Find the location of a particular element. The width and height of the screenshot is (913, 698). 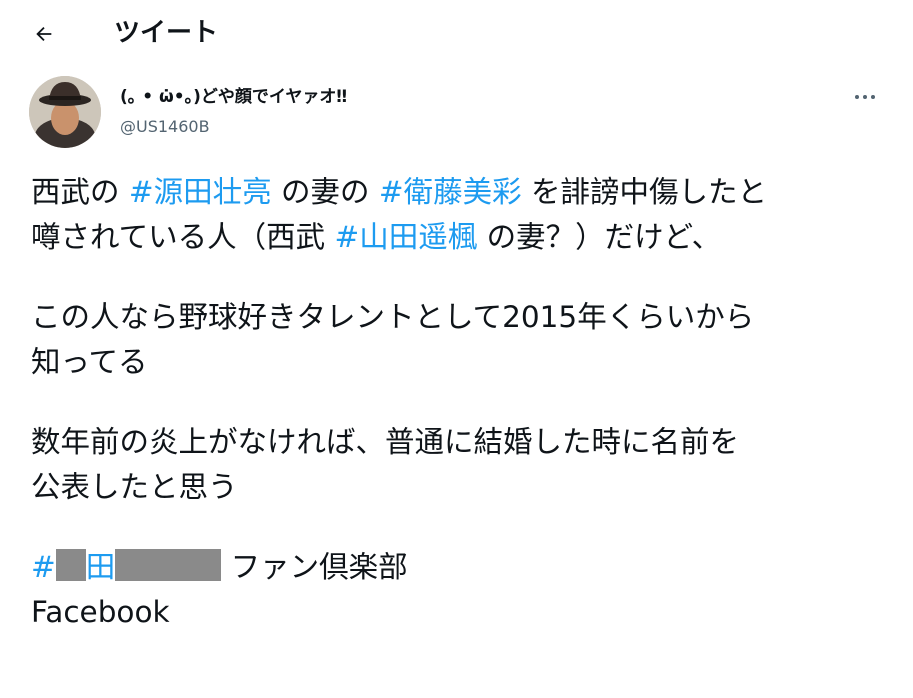

page-title: ツイート is located at coordinates (166, 33).